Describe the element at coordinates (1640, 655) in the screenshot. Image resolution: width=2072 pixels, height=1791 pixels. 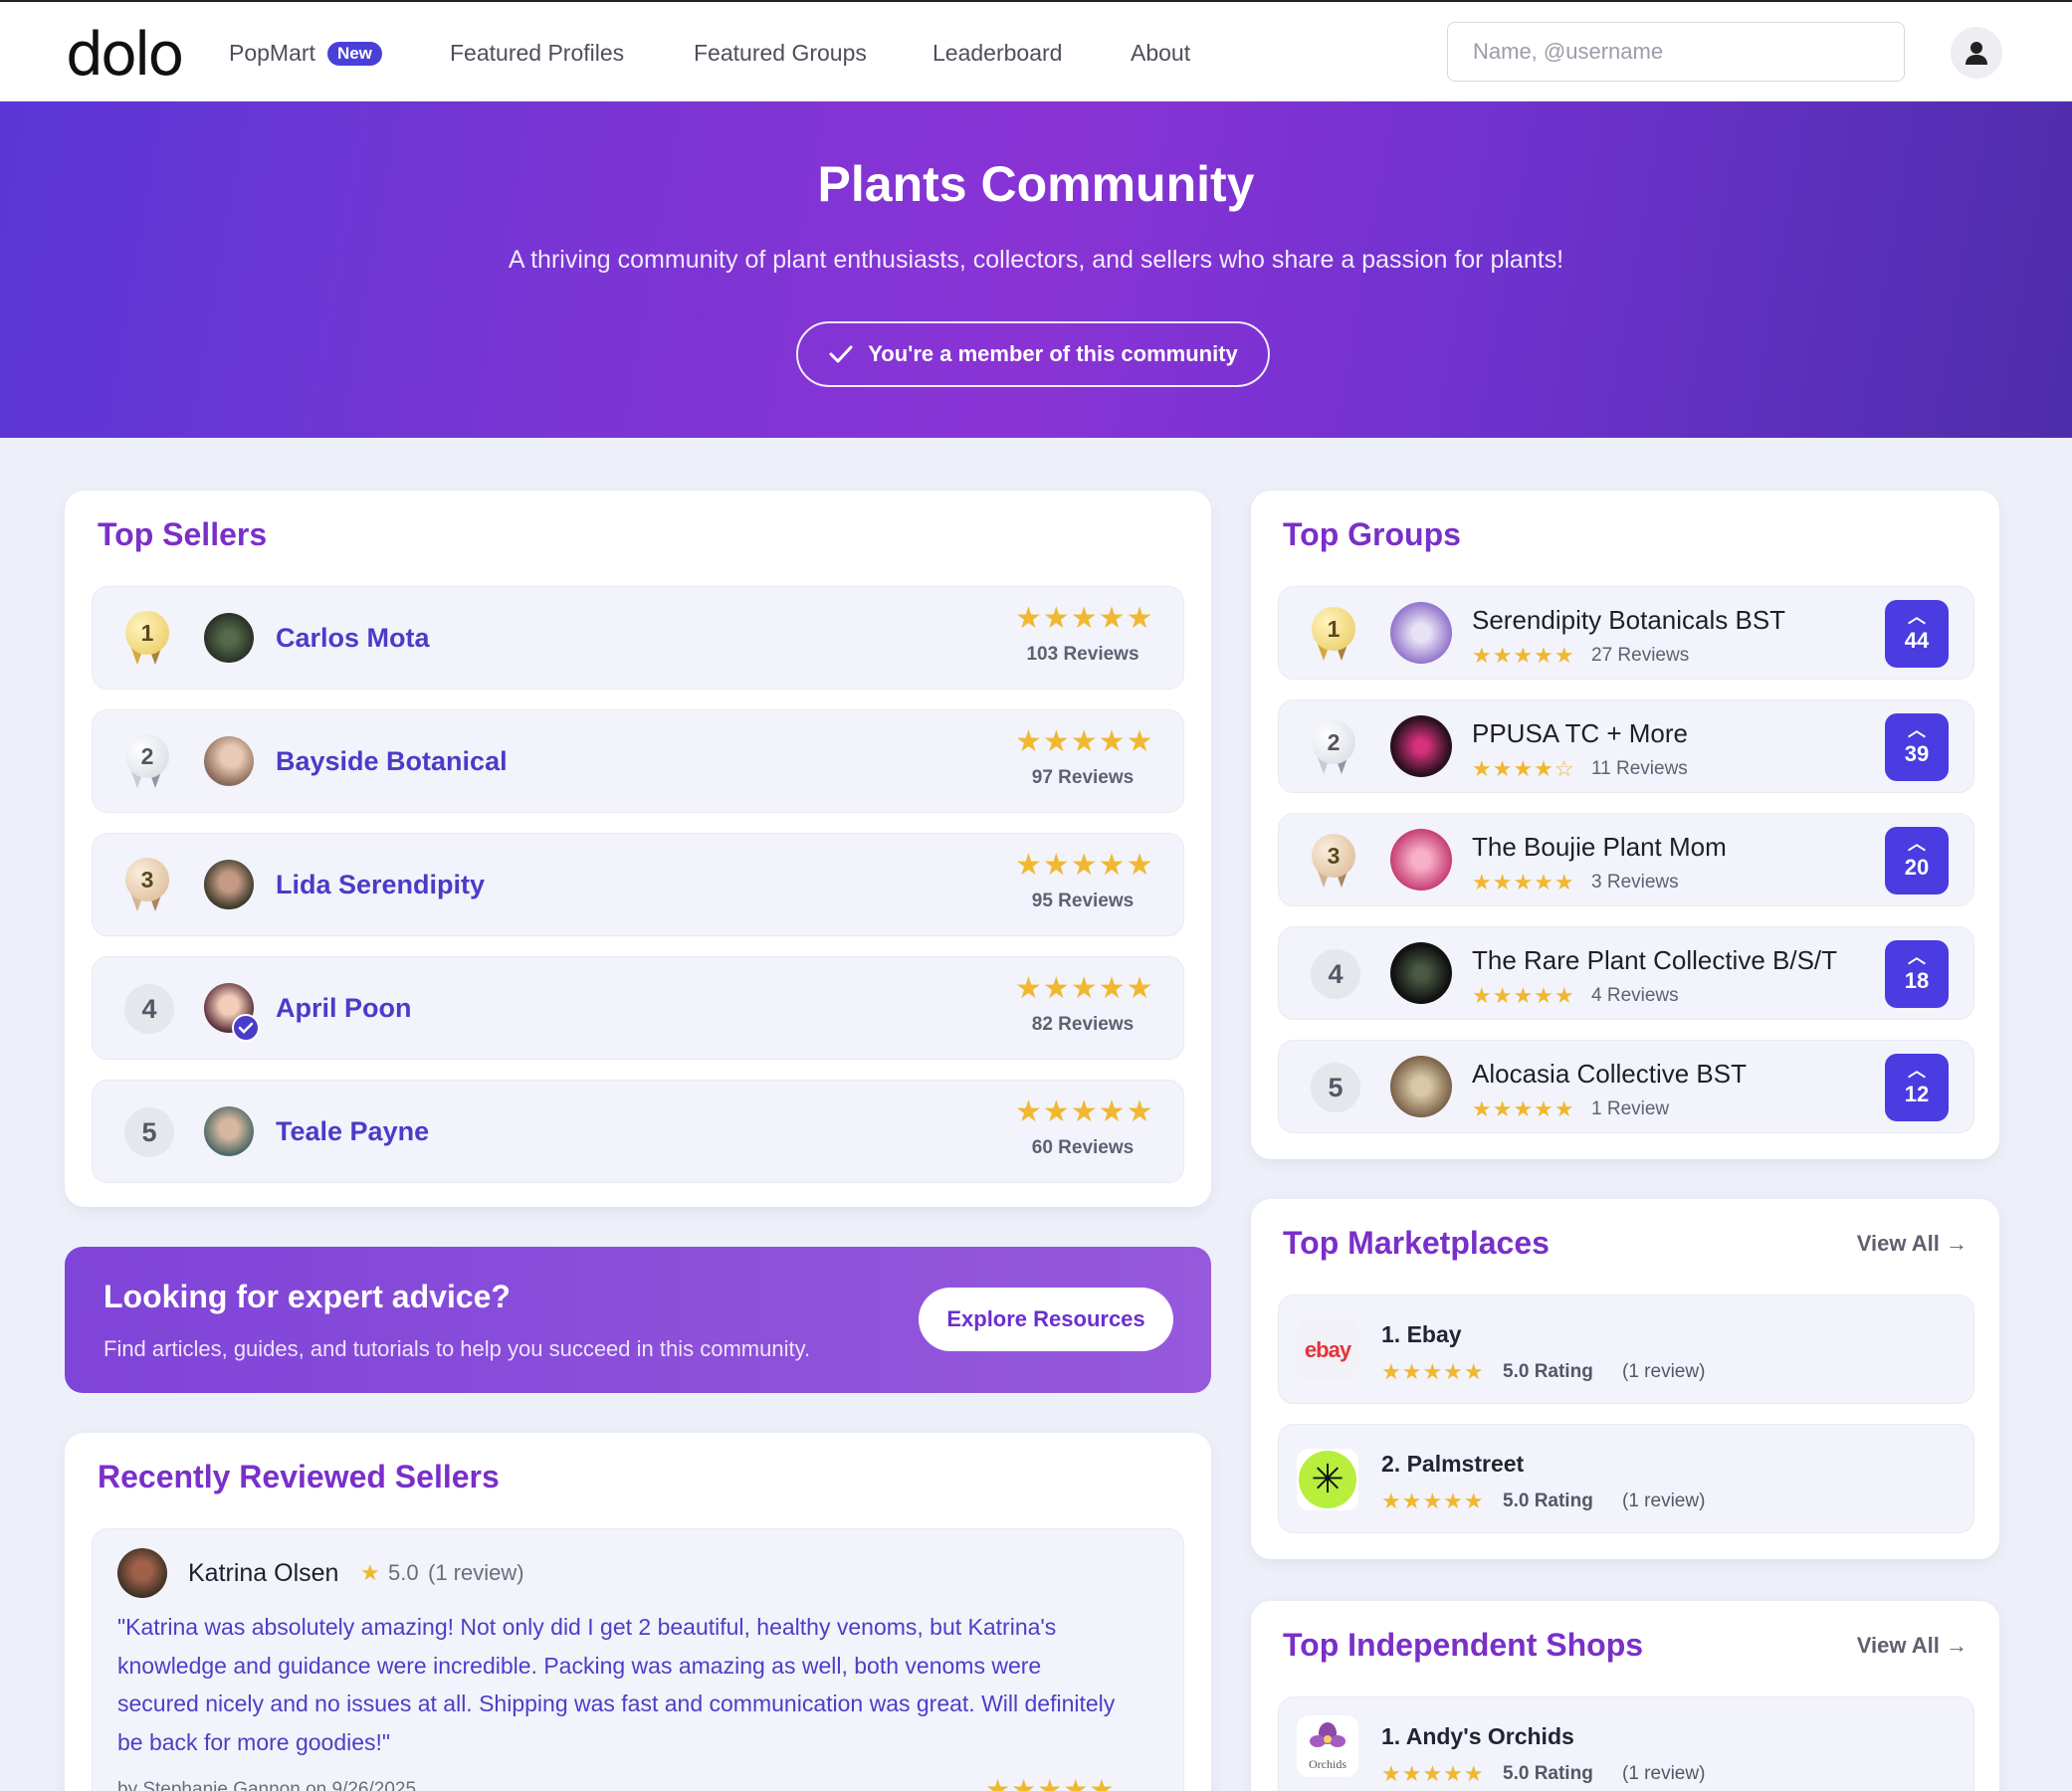
I see `review-count: 27 Reviews` at that location.